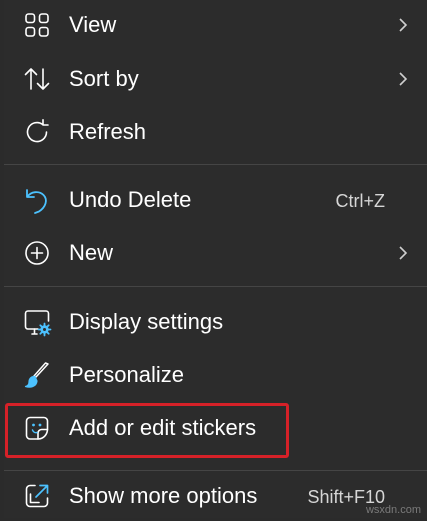  I want to click on menu-item-display-settings: Display settings, so click(215, 322).